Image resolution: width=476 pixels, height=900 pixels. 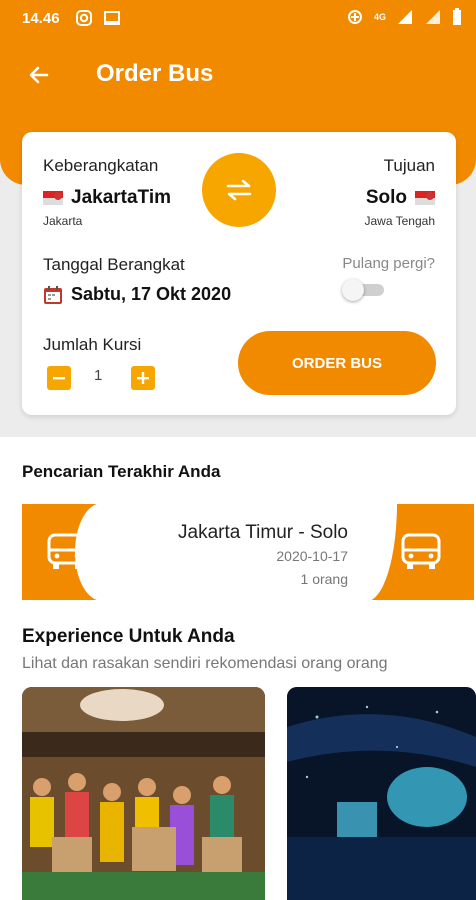 I want to click on status-notification-icons, so click(x=98, y=18).